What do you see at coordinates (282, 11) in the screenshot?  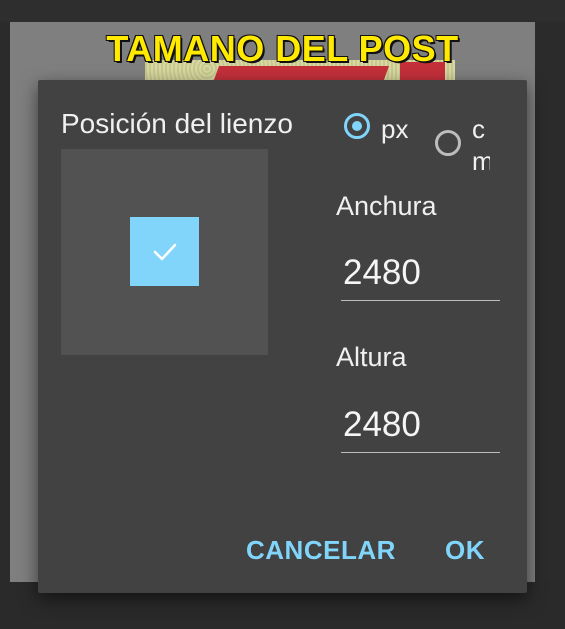 I see `status-bar` at bounding box center [282, 11].